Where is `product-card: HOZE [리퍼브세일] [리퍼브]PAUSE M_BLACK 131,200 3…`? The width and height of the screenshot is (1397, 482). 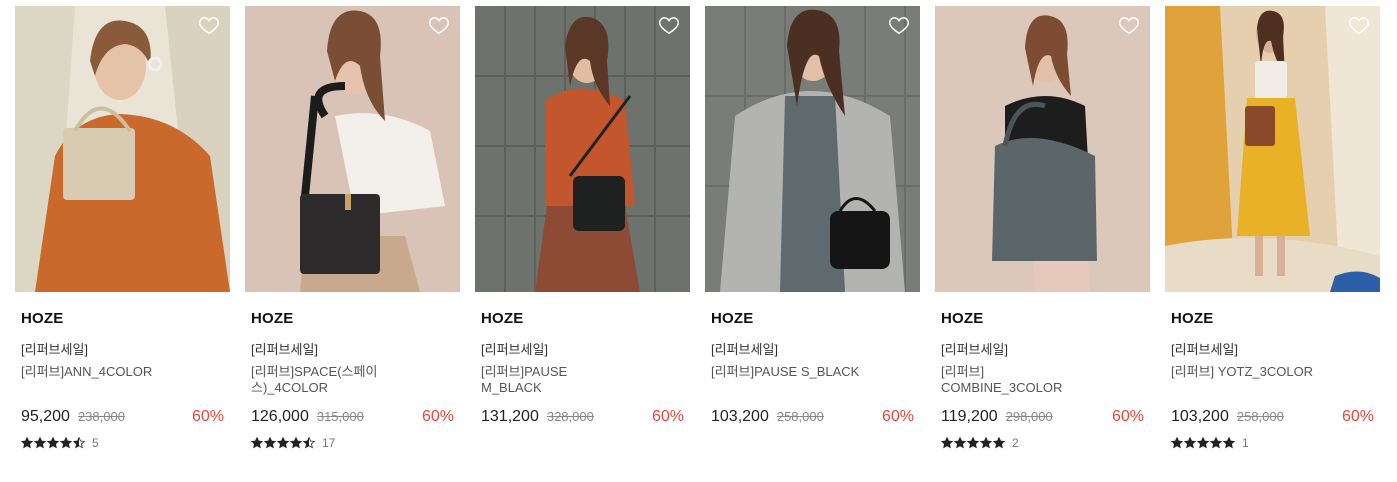
product-card: HOZE [리퍼브세일] [리퍼브]PAUSE M_BLACK 131,200 3… is located at coordinates (582, 236).